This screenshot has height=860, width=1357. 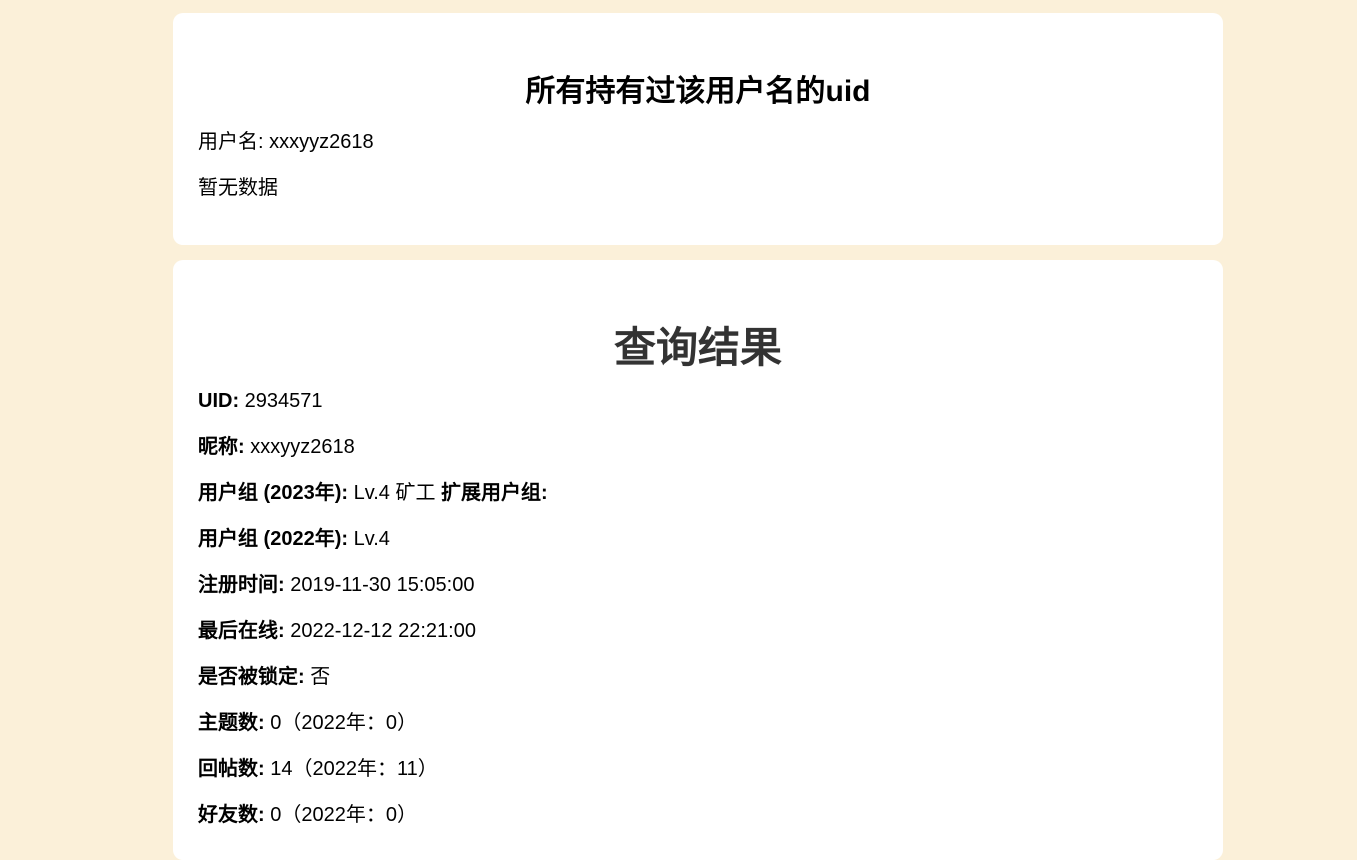 I want to click on replies-label: 回帖数:, so click(x=231, y=769).